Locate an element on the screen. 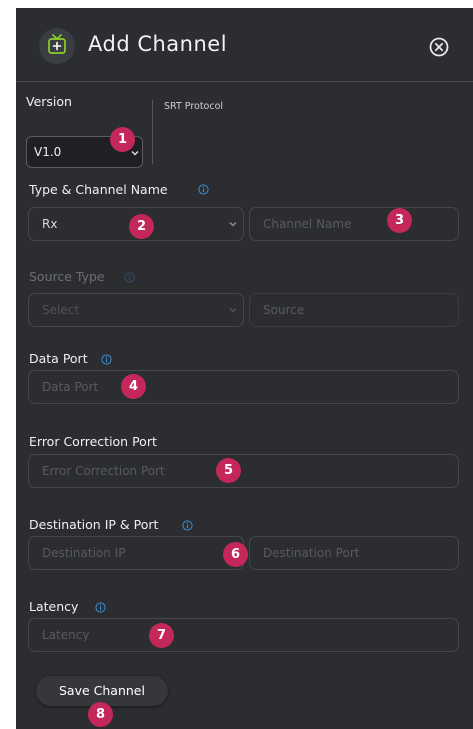 This screenshot has width=473, height=729. data-port-label: Data Port is located at coordinates (58, 358).